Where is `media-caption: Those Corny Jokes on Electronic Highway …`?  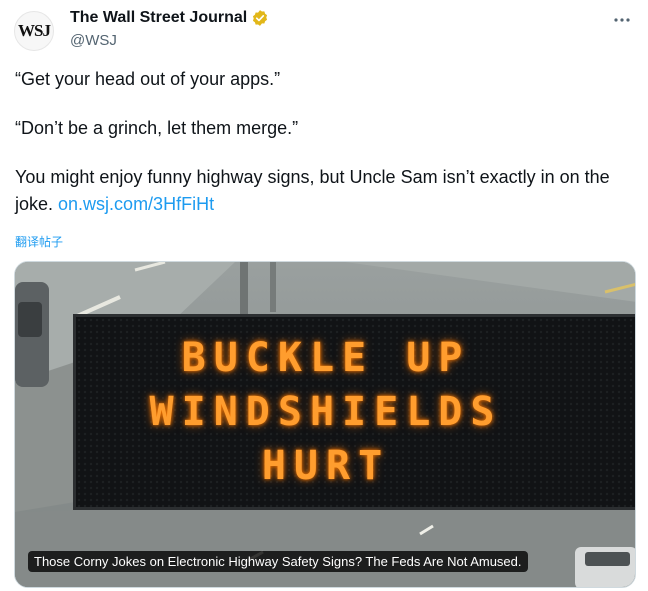
media-caption: Those Corny Jokes on Electronic Highway … is located at coordinates (278, 561).